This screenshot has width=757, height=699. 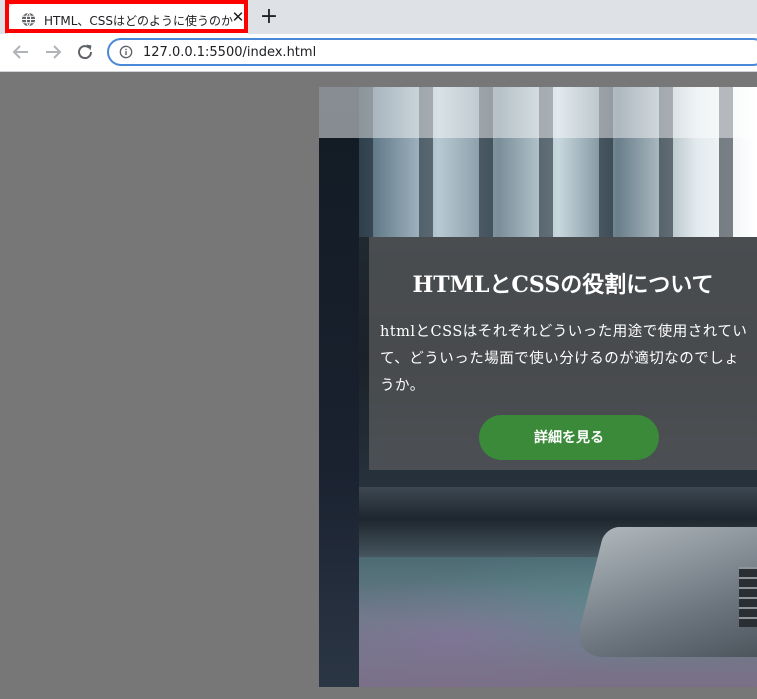 What do you see at coordinates (85, 52) in the screenshot?
I see `reload-icon` at bounding box center [85, 52].